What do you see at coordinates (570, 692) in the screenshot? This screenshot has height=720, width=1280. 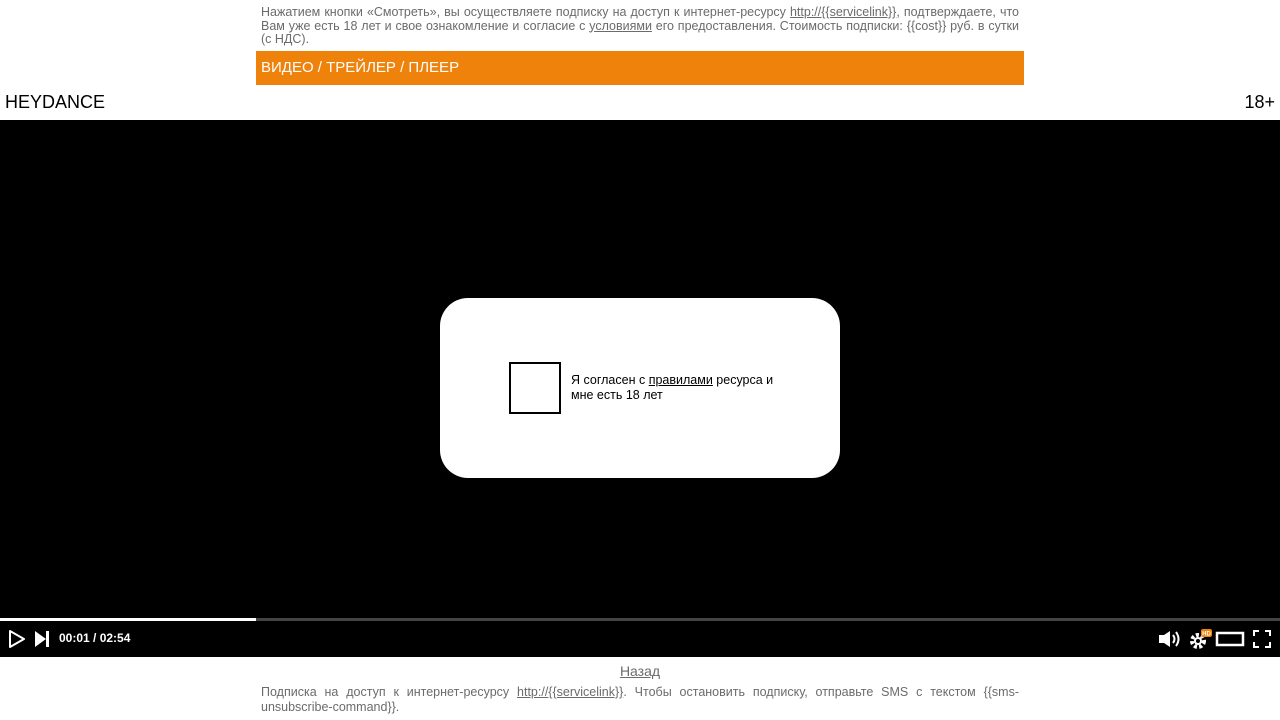 I see `bottom-service-link: http://{{servicelink}}` at bounding box center [570, 692].